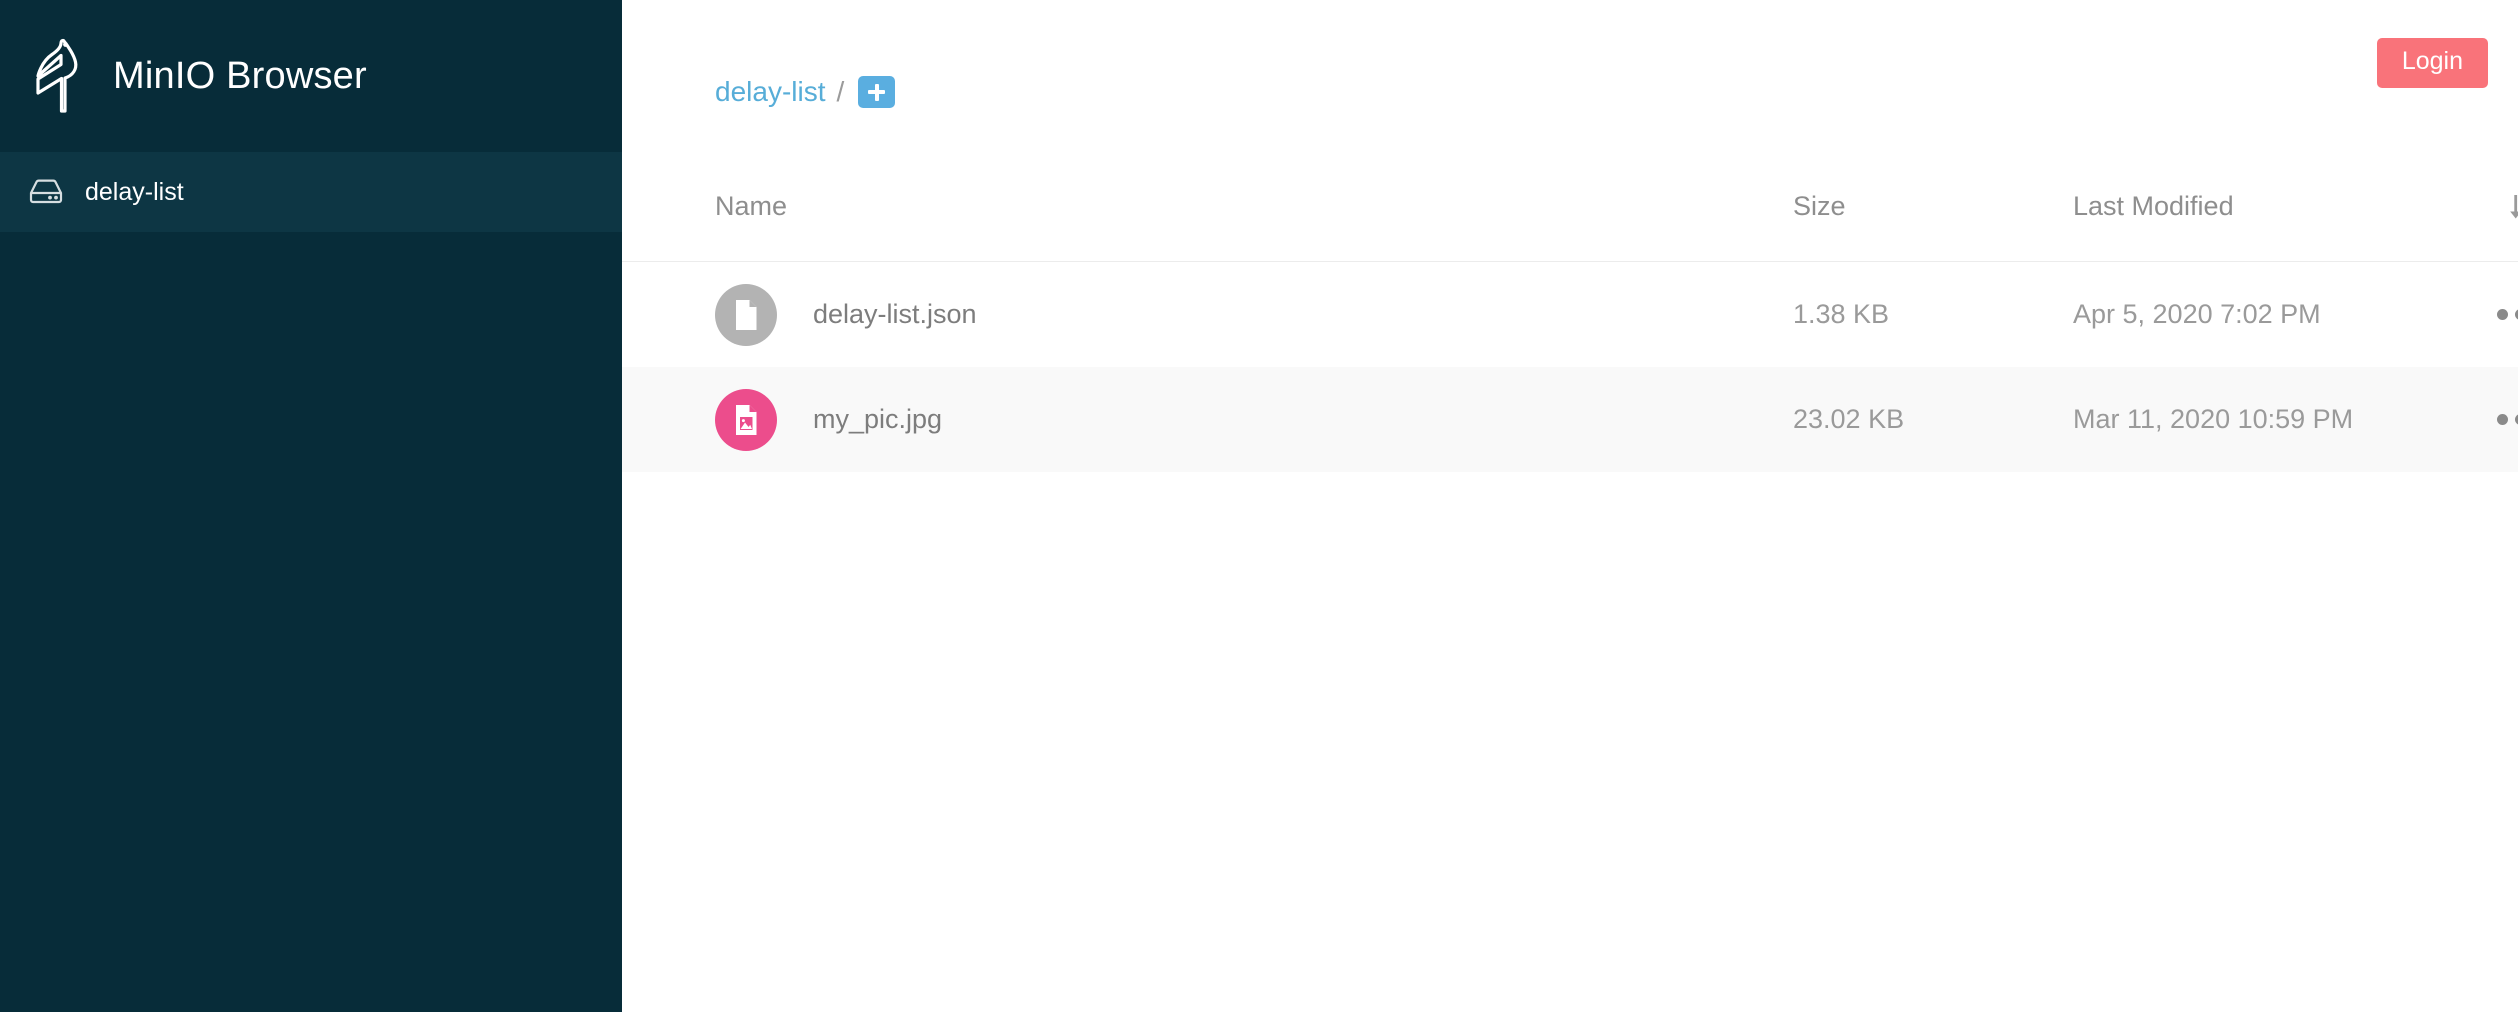  What do you see at coordinates (2432, 63) in the screenshot?
I see `login-button: Login` at bounding box center [2432, 63].